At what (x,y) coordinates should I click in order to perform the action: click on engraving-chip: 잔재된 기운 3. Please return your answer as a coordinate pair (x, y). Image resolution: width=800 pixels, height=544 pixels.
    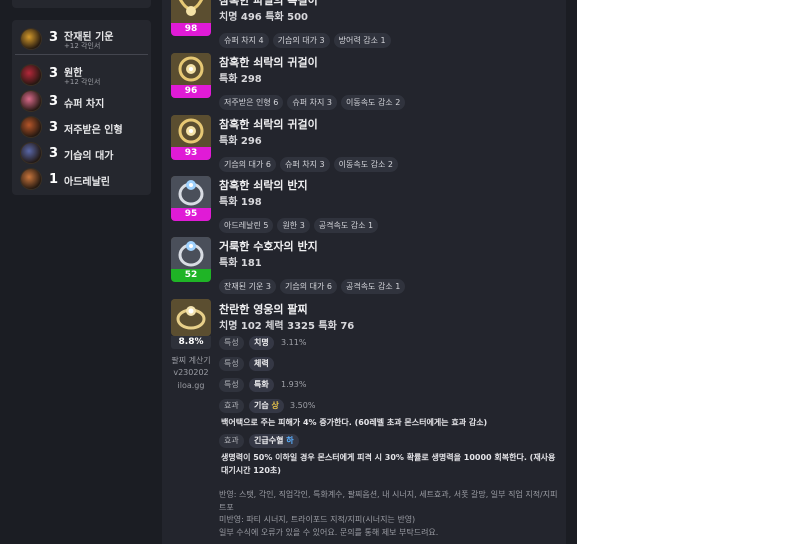
    Looking at the image, I should click on (247, 286).